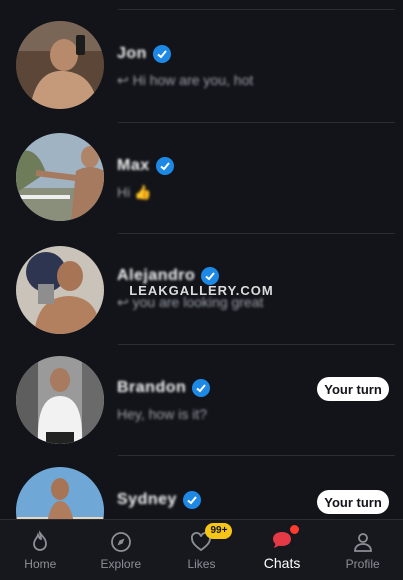  I want to click on chat-name: Jon, so click(132, 53).